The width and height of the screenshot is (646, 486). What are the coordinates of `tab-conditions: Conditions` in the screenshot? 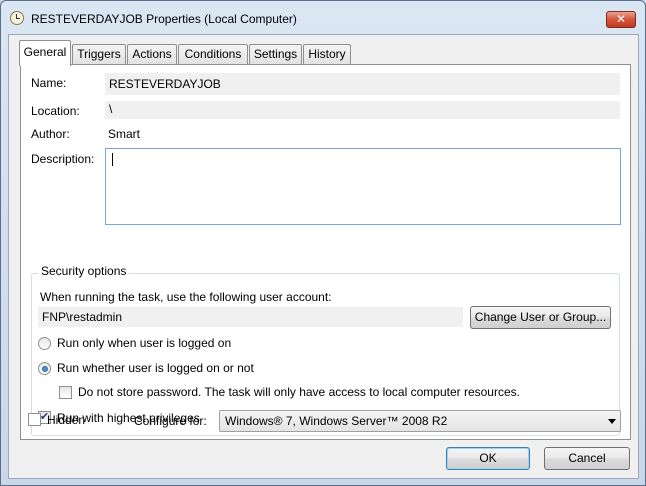 It's located at (213, 54).